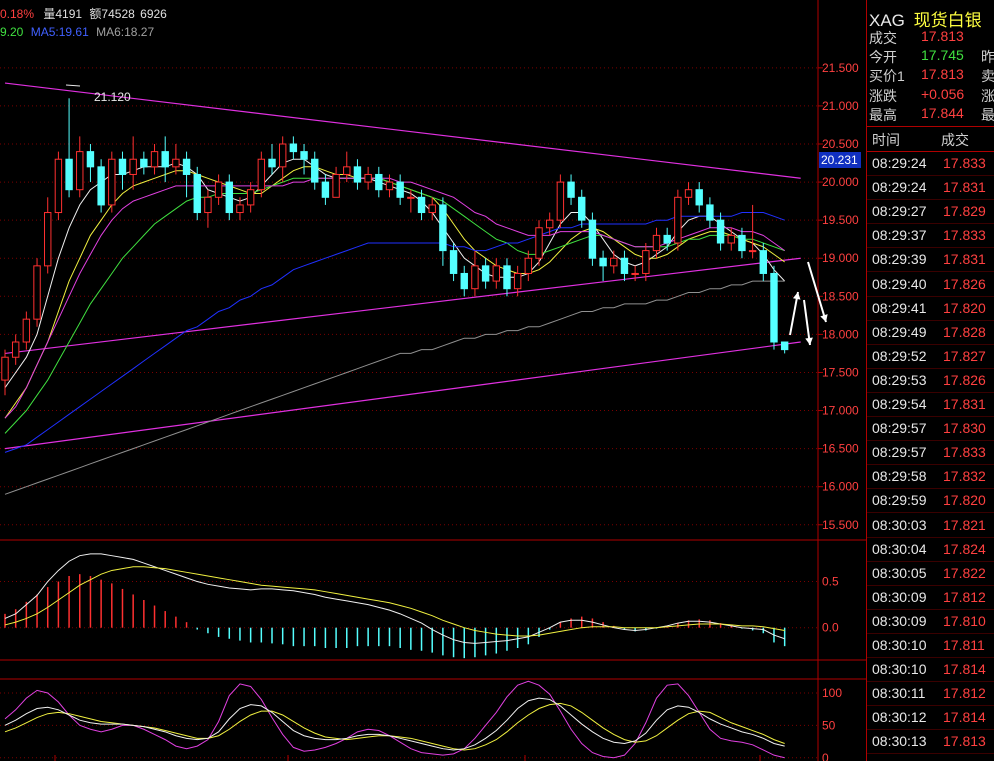 The image size is (994, 761). What do you see at coordinates (964, 548) in the screenshot?
I see `tick-price: 17.824` at bounding box center [964, 548].